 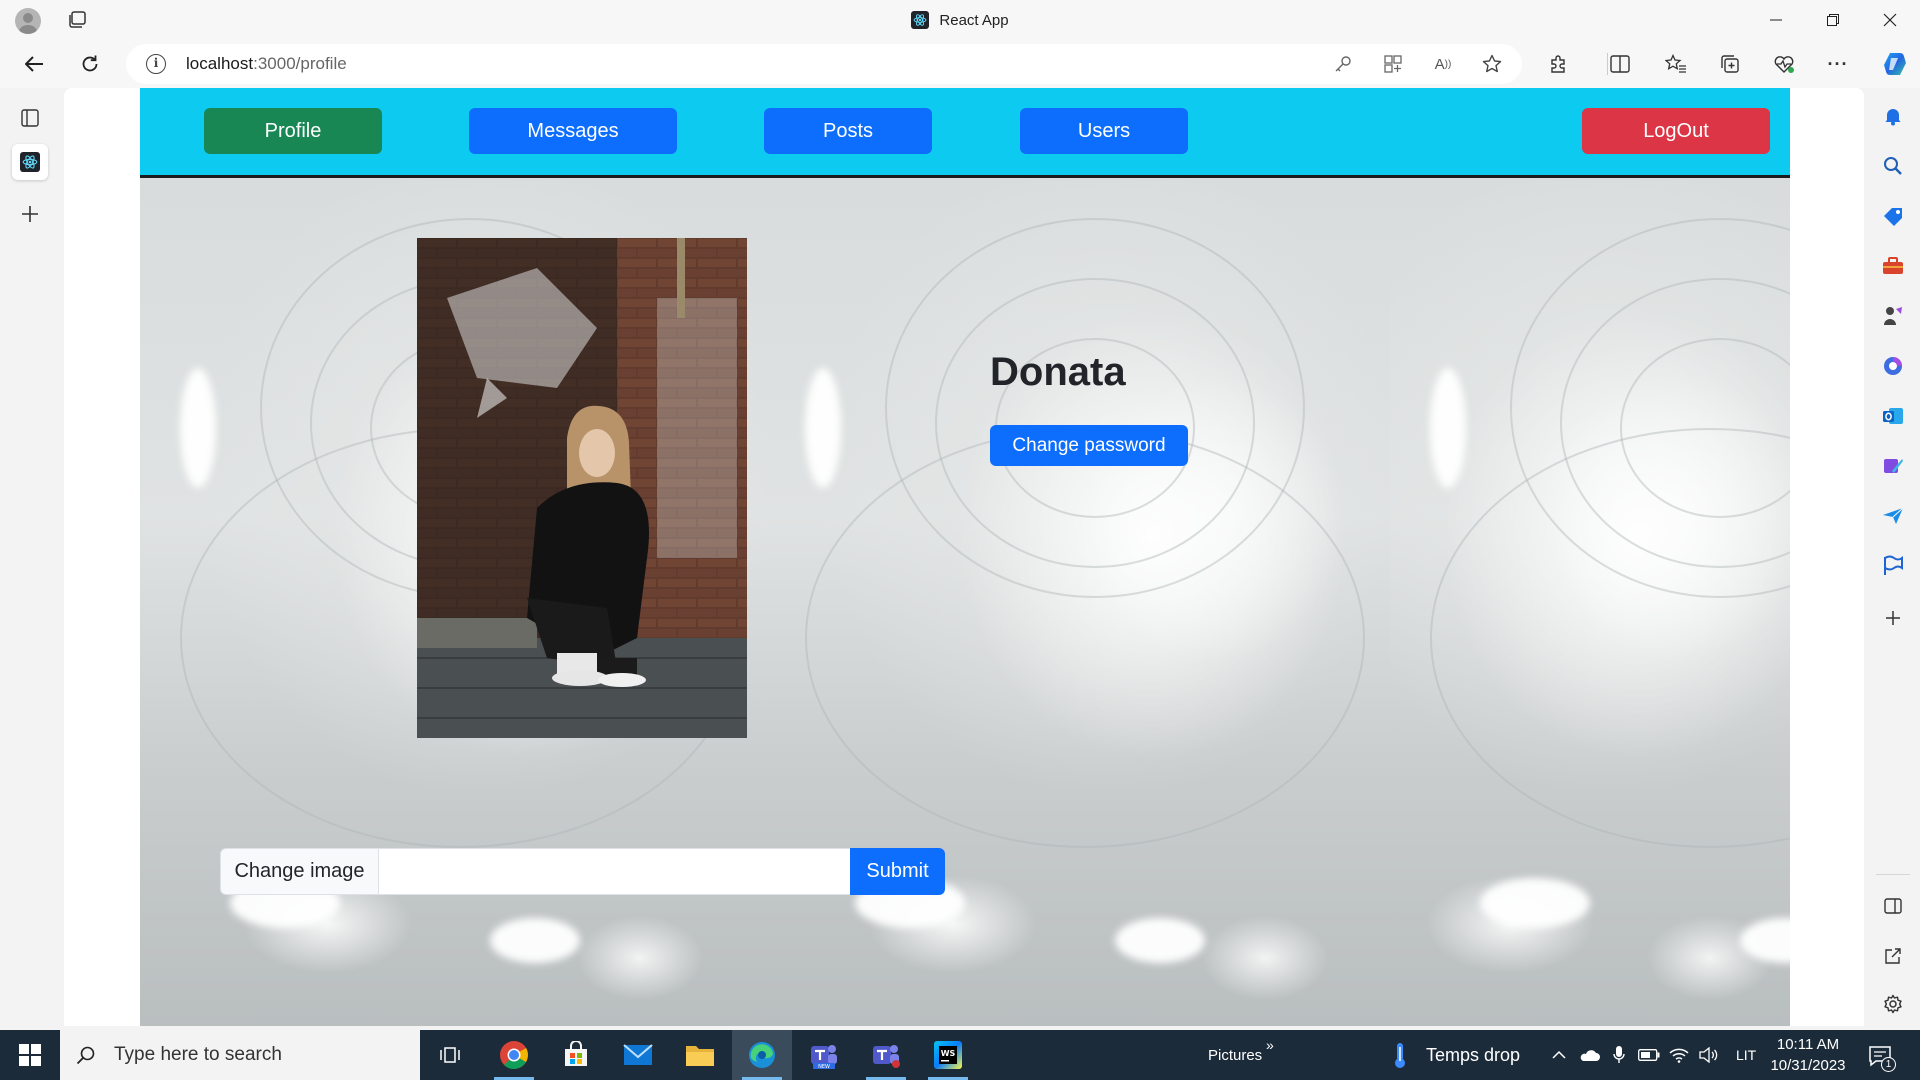 What do you see at coordinates (1676, 64) in the screenshot?
I see `favorites-icon` at bounding box center [1676, 64].